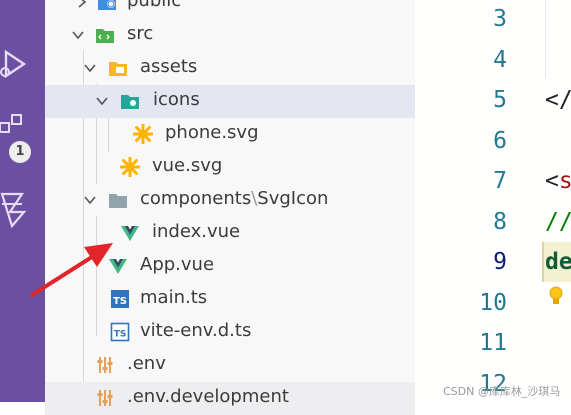  I want to click on watermark: CSDN @库库林_沙琪马, so click(502, 391).